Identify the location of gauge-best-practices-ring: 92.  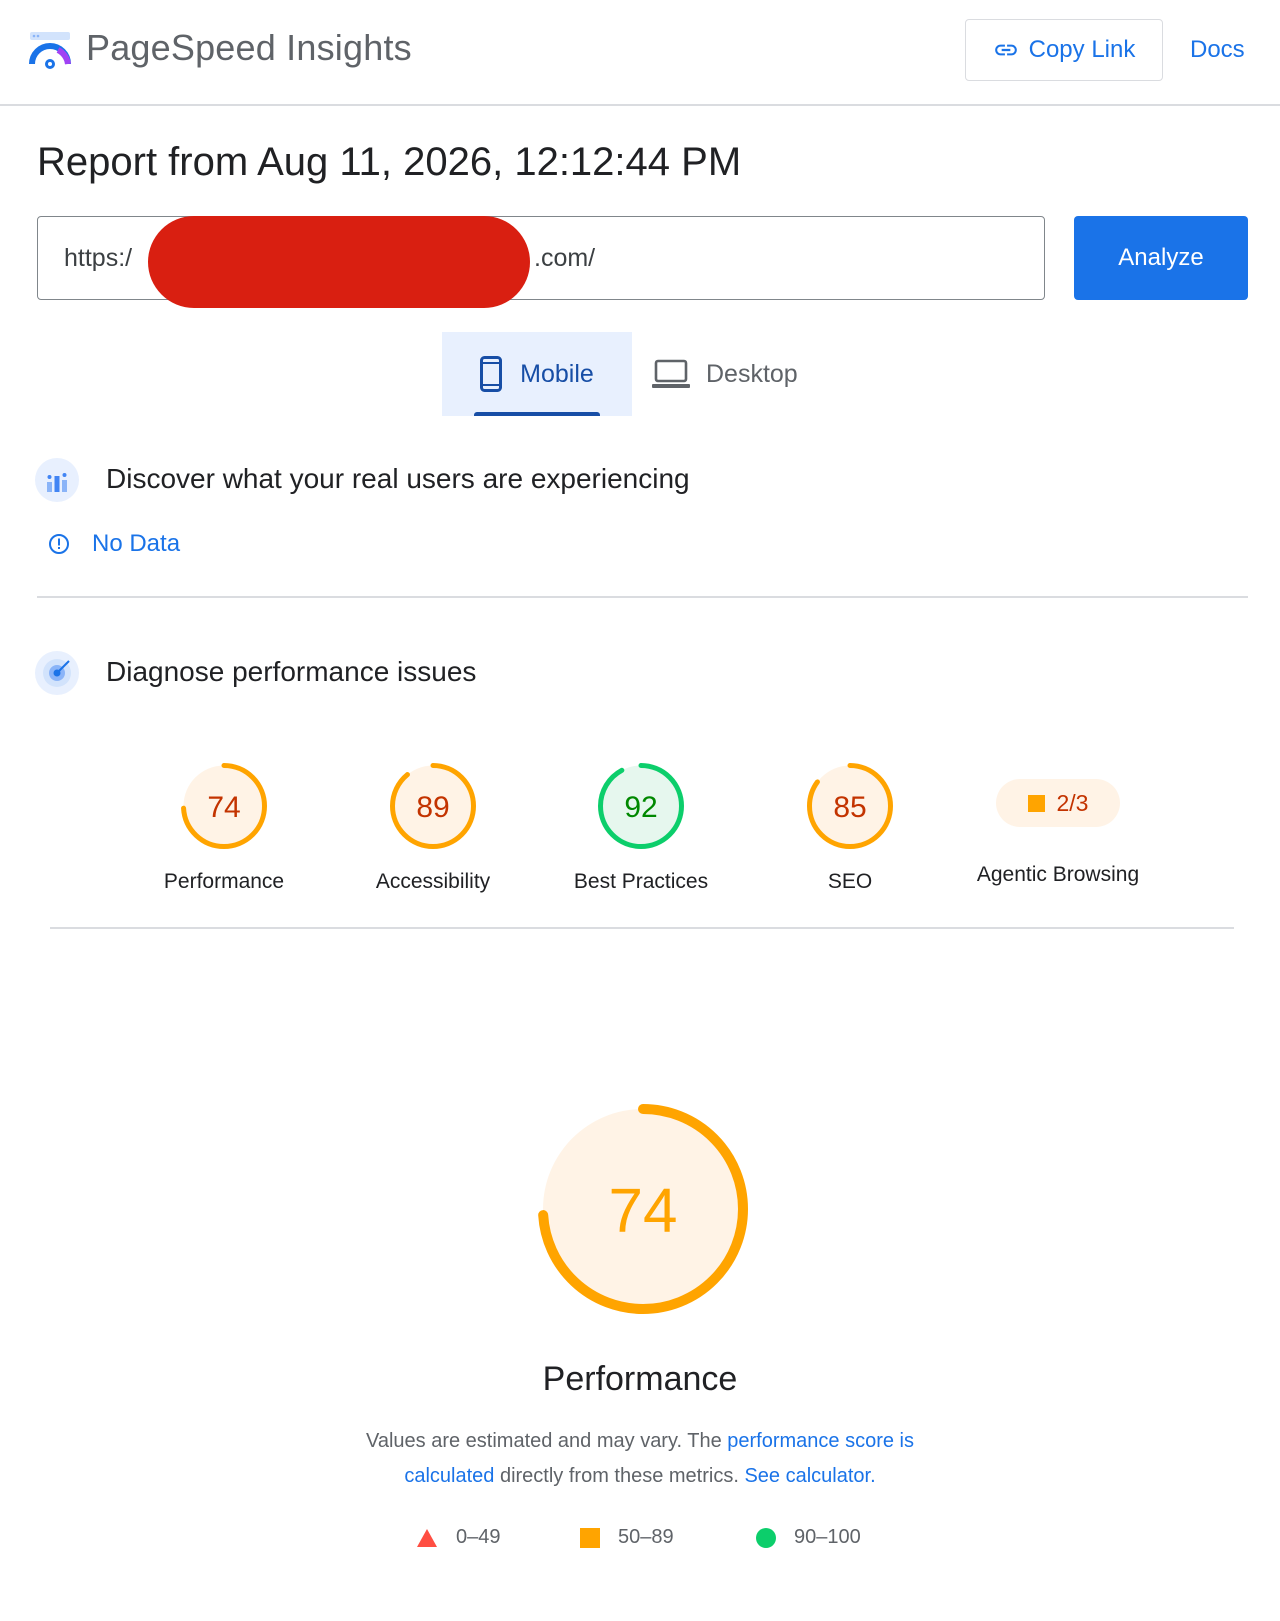
(641, 806).